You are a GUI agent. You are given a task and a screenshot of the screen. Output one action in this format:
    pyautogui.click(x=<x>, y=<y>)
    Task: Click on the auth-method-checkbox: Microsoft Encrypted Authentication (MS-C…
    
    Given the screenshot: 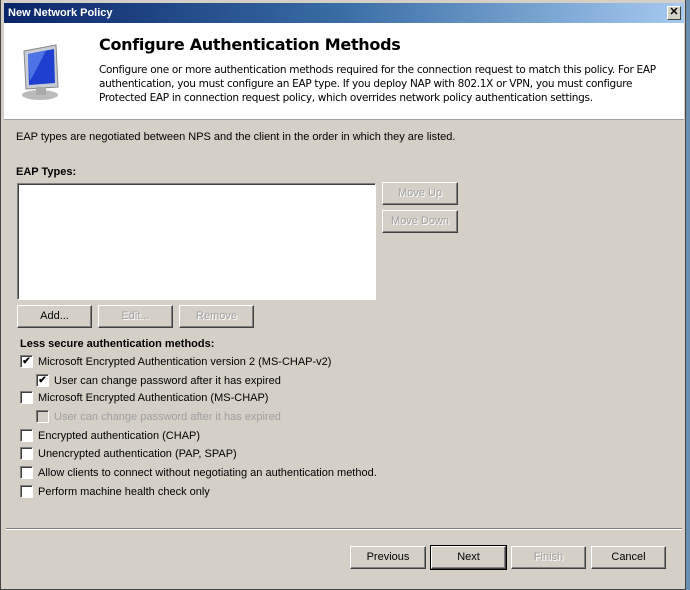 What is the action you would take?
    pyautogui.click(x=144, y=397)
    